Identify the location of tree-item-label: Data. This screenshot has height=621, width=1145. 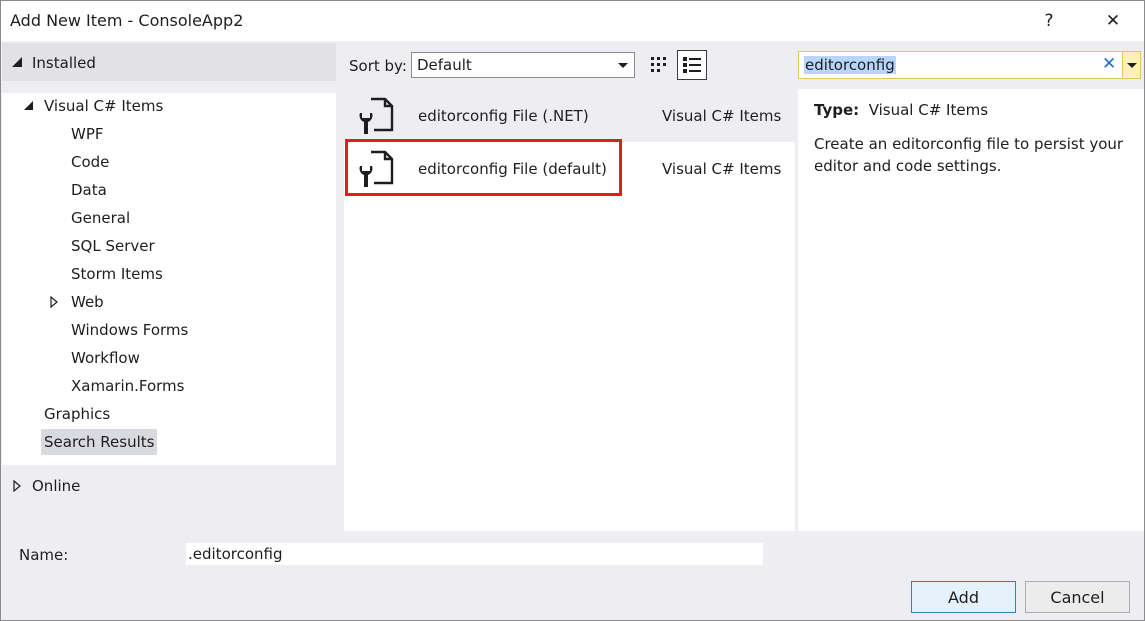
(89, 190).